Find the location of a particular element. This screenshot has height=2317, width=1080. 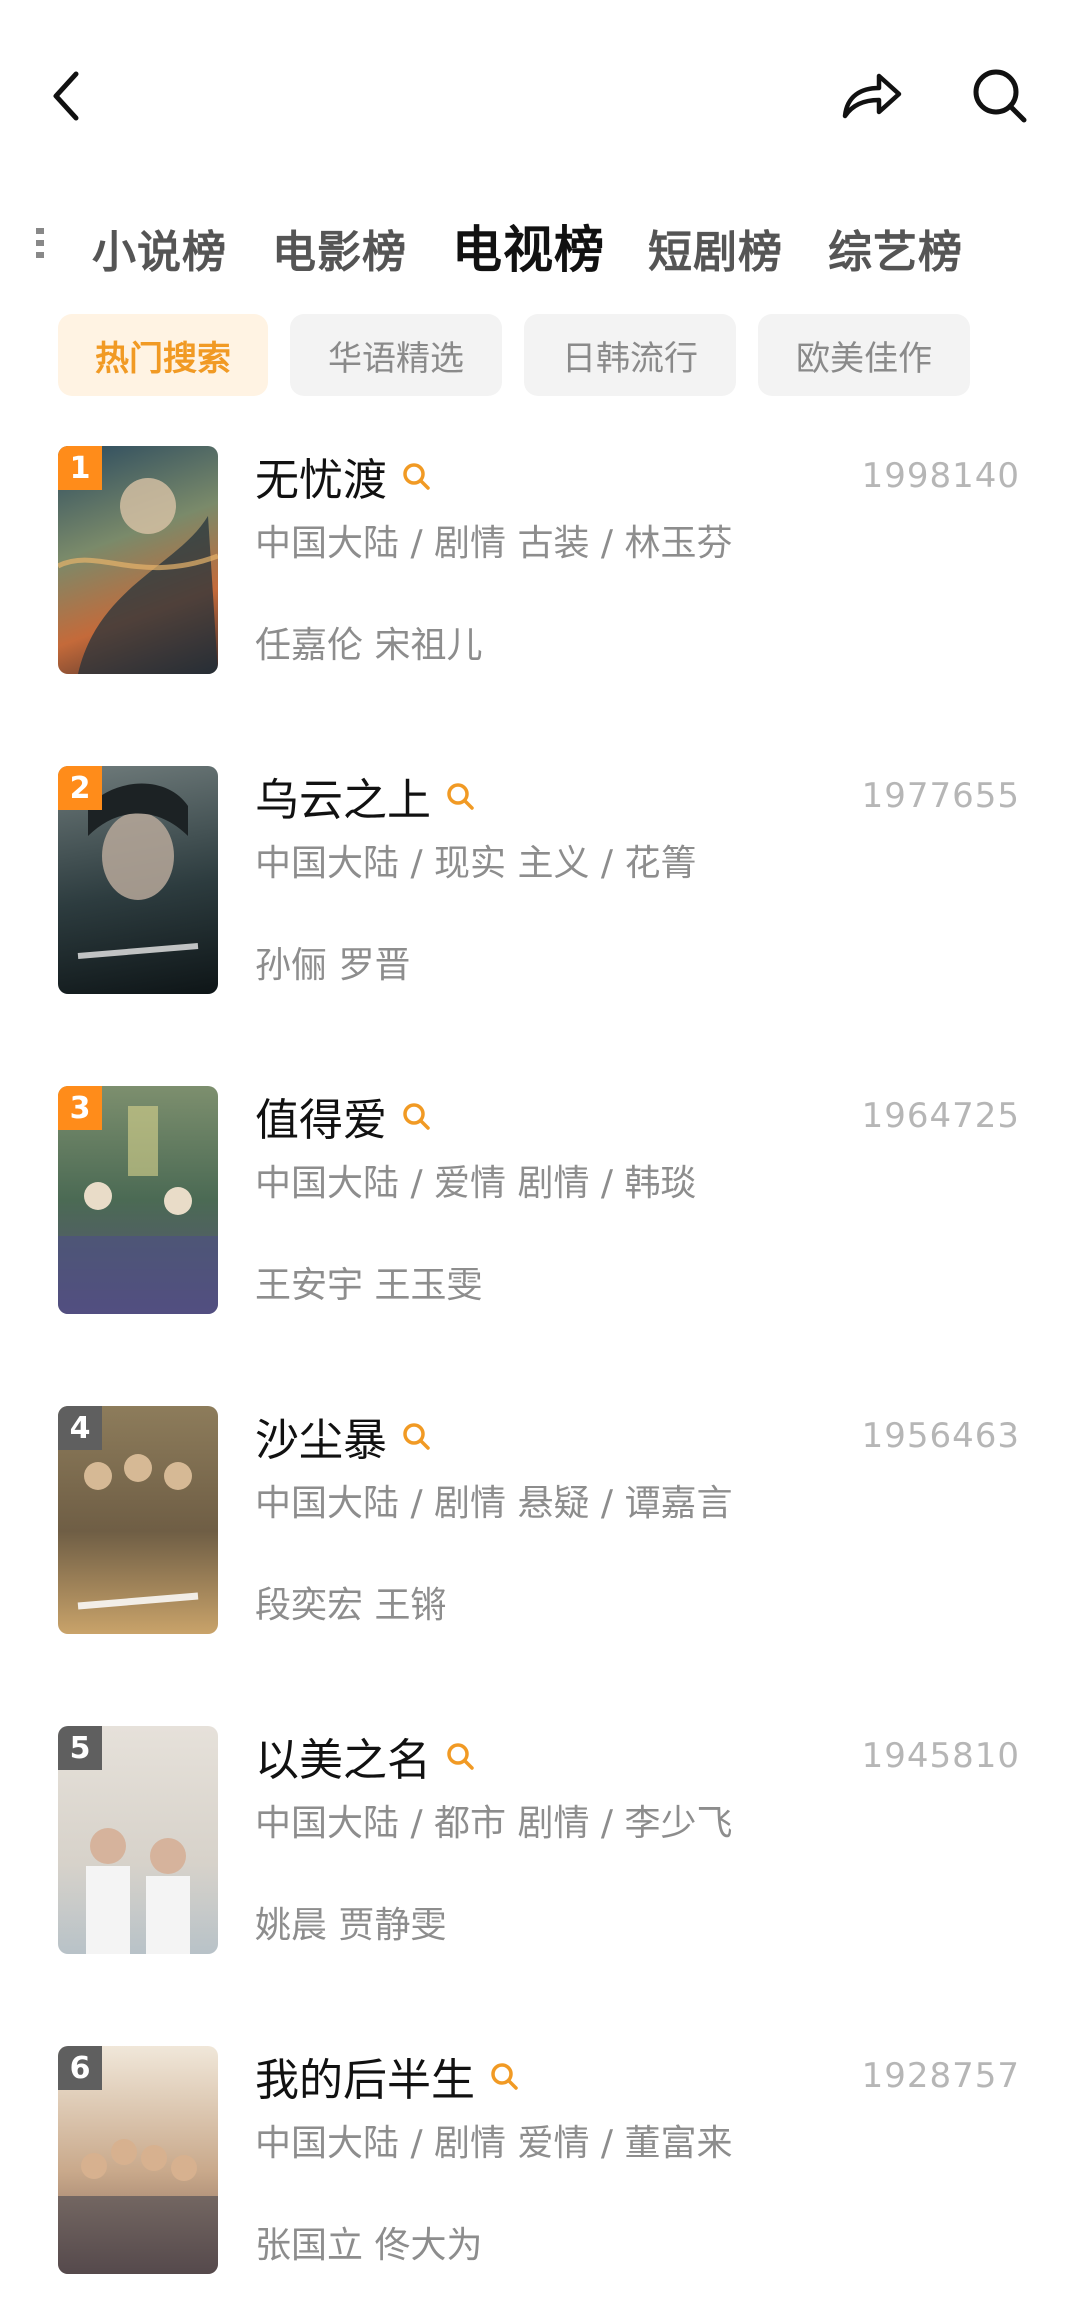

back-button is located at coordinates (66, 96).